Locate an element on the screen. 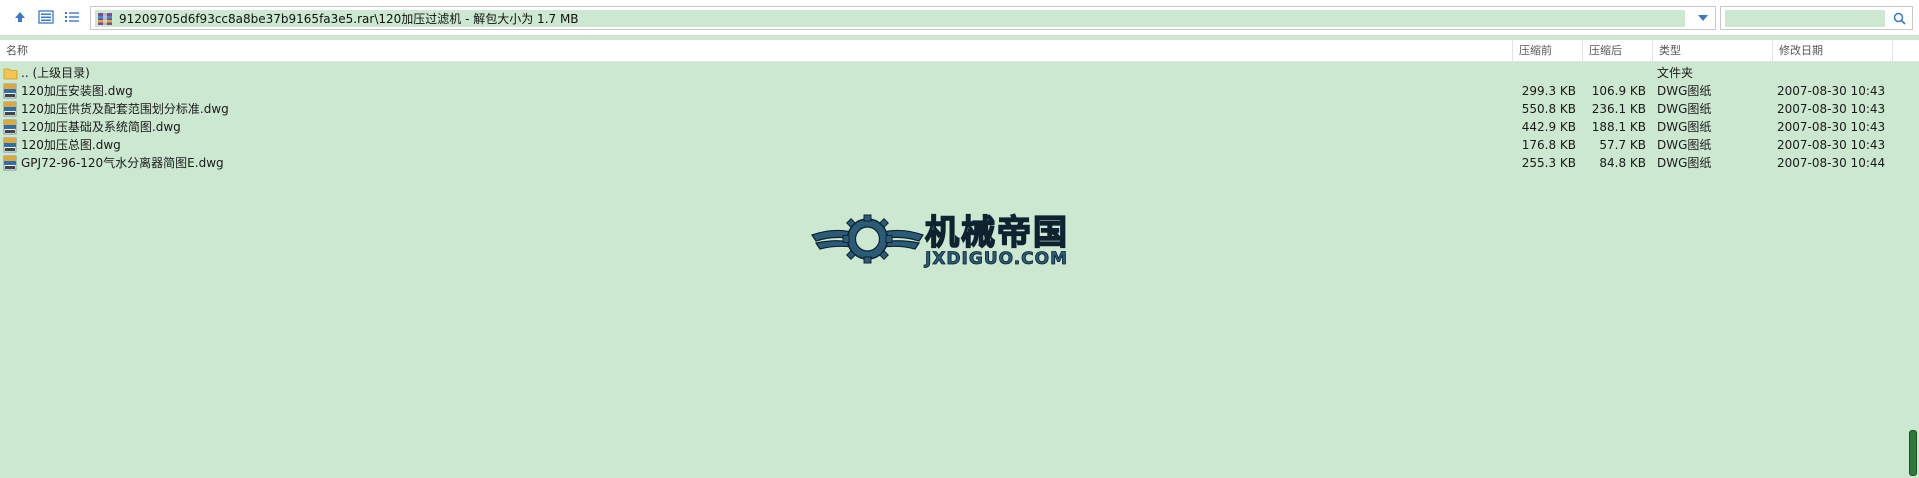 The image size is (1919, 478). file-size-after: 57.7 KB is located at coordinates (1622, 145).